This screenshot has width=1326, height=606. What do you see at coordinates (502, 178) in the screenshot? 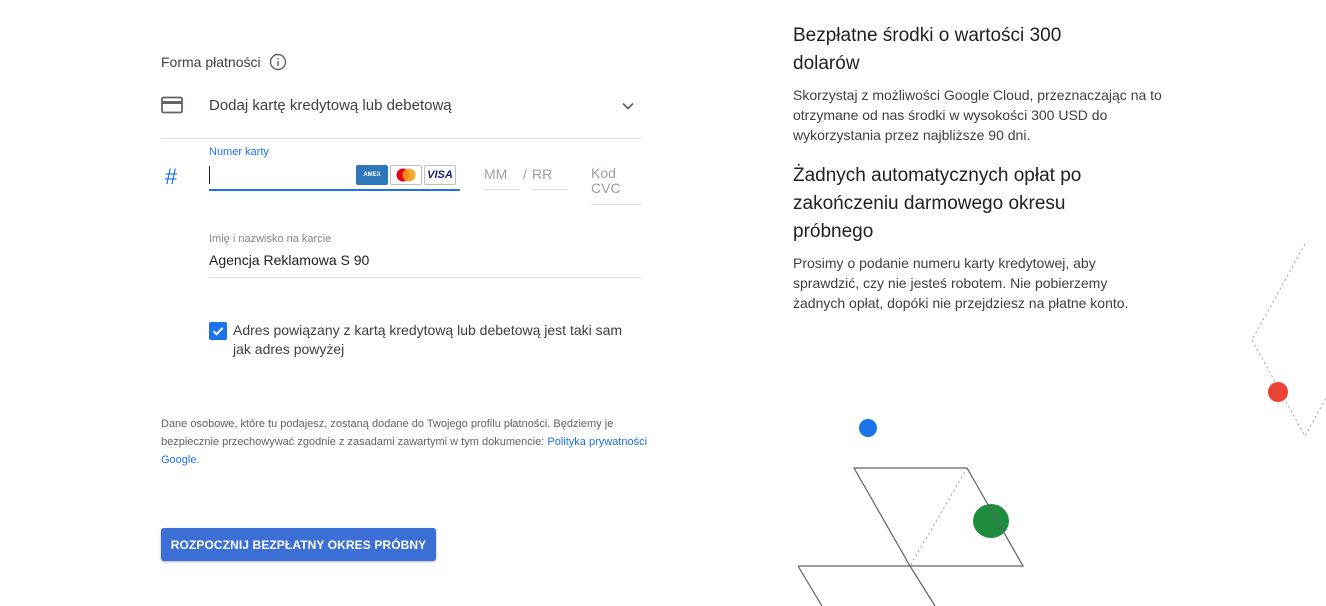
I see `expiry-month-input: MM` at bounding box center [502, 178].